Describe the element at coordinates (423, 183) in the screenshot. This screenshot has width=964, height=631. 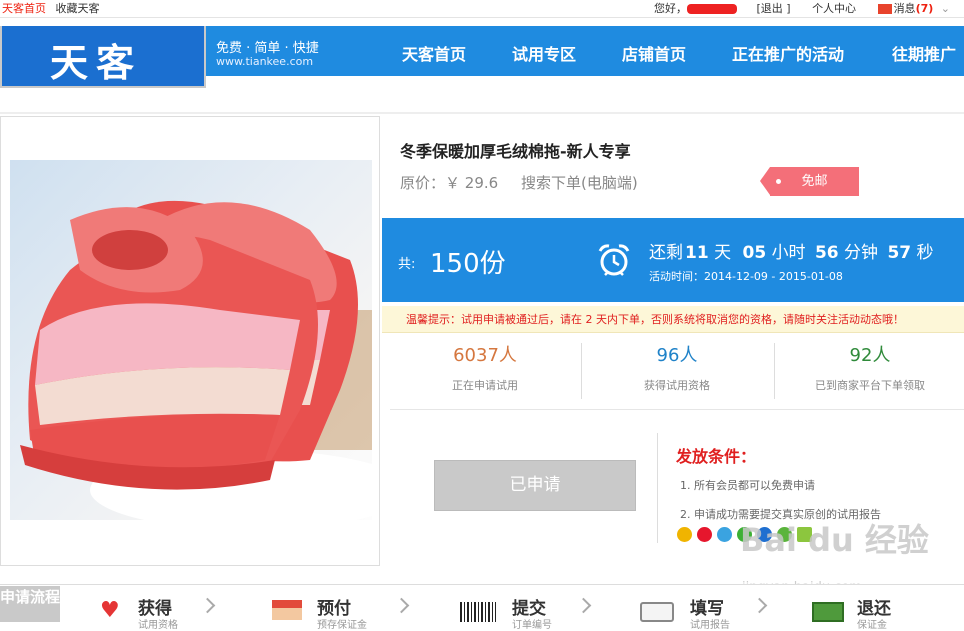
I see `price-label: 原价：` at that location.